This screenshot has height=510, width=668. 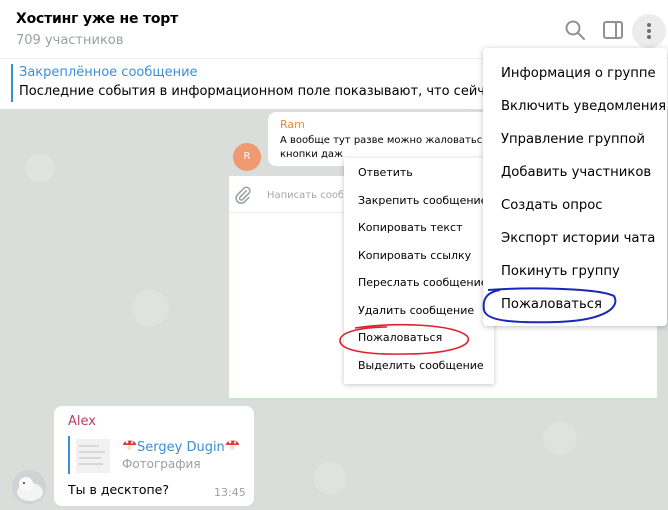 What do you see at coordinates (423, 200) in the screenshot?
I see `ctx-item-pin: Закрепить сообщение` at bounding box center [423, 200].